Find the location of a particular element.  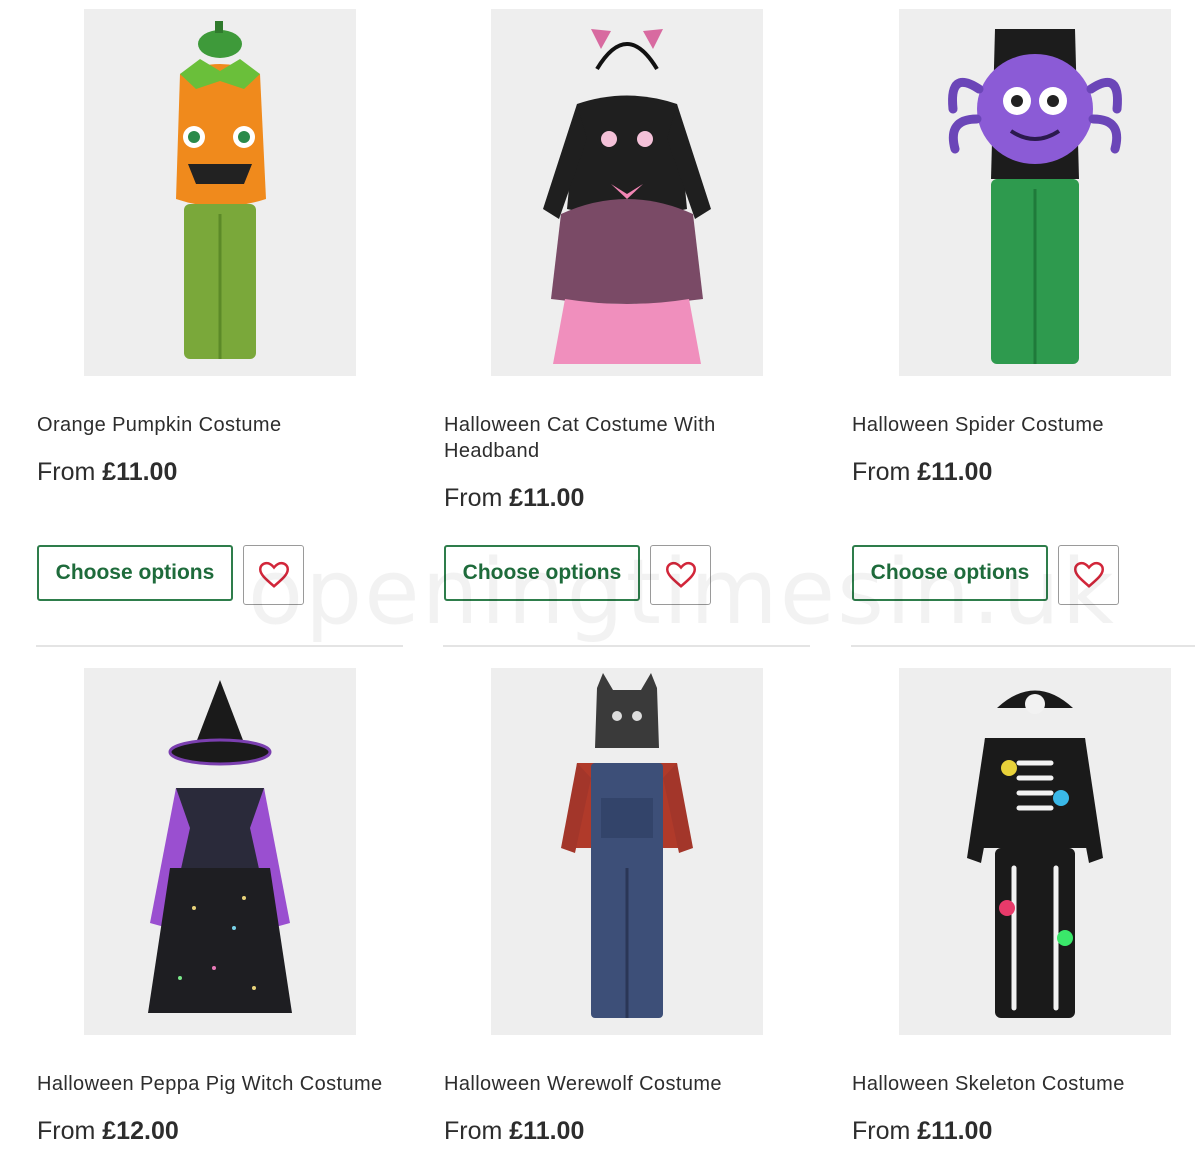

pumpkin-costume-illustration is located at coordinates (220, 192).